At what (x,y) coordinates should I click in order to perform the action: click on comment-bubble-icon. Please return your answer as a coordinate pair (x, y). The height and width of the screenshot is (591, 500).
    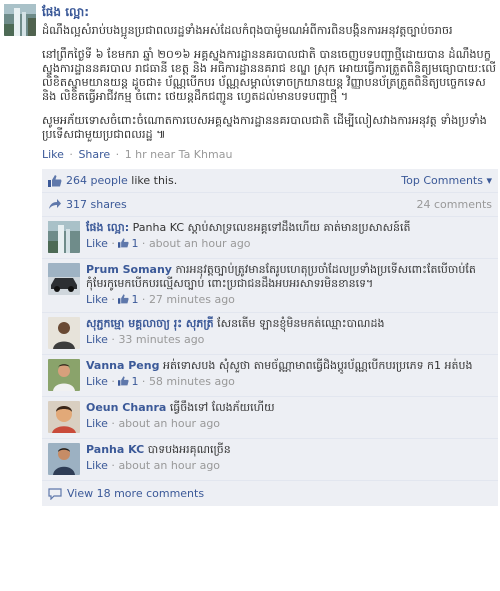
    Looking at the image, I should click on (55, 493).